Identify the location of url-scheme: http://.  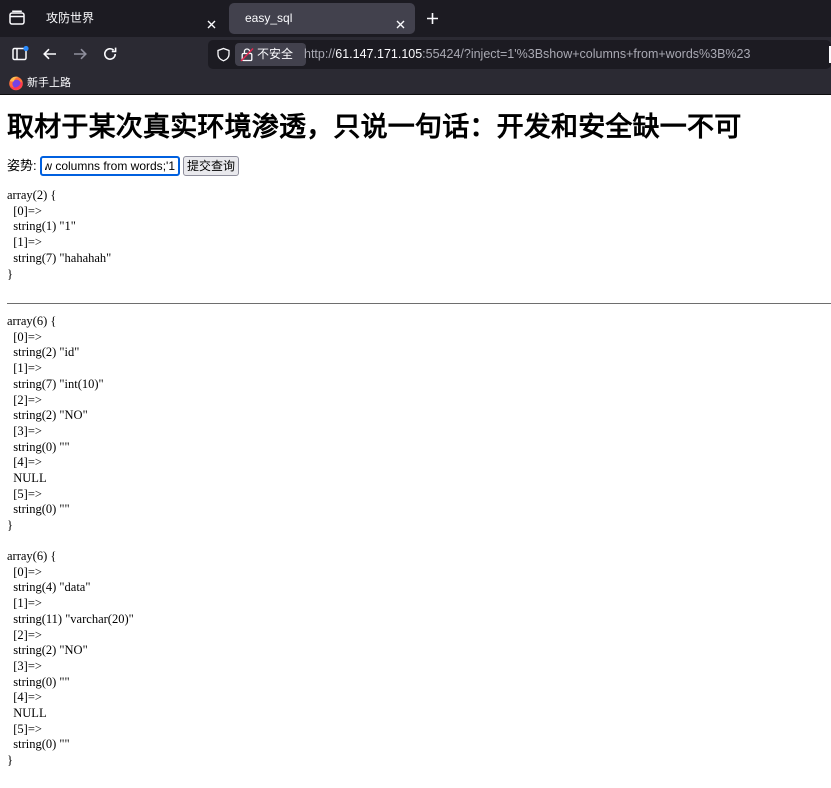
(320, 54).